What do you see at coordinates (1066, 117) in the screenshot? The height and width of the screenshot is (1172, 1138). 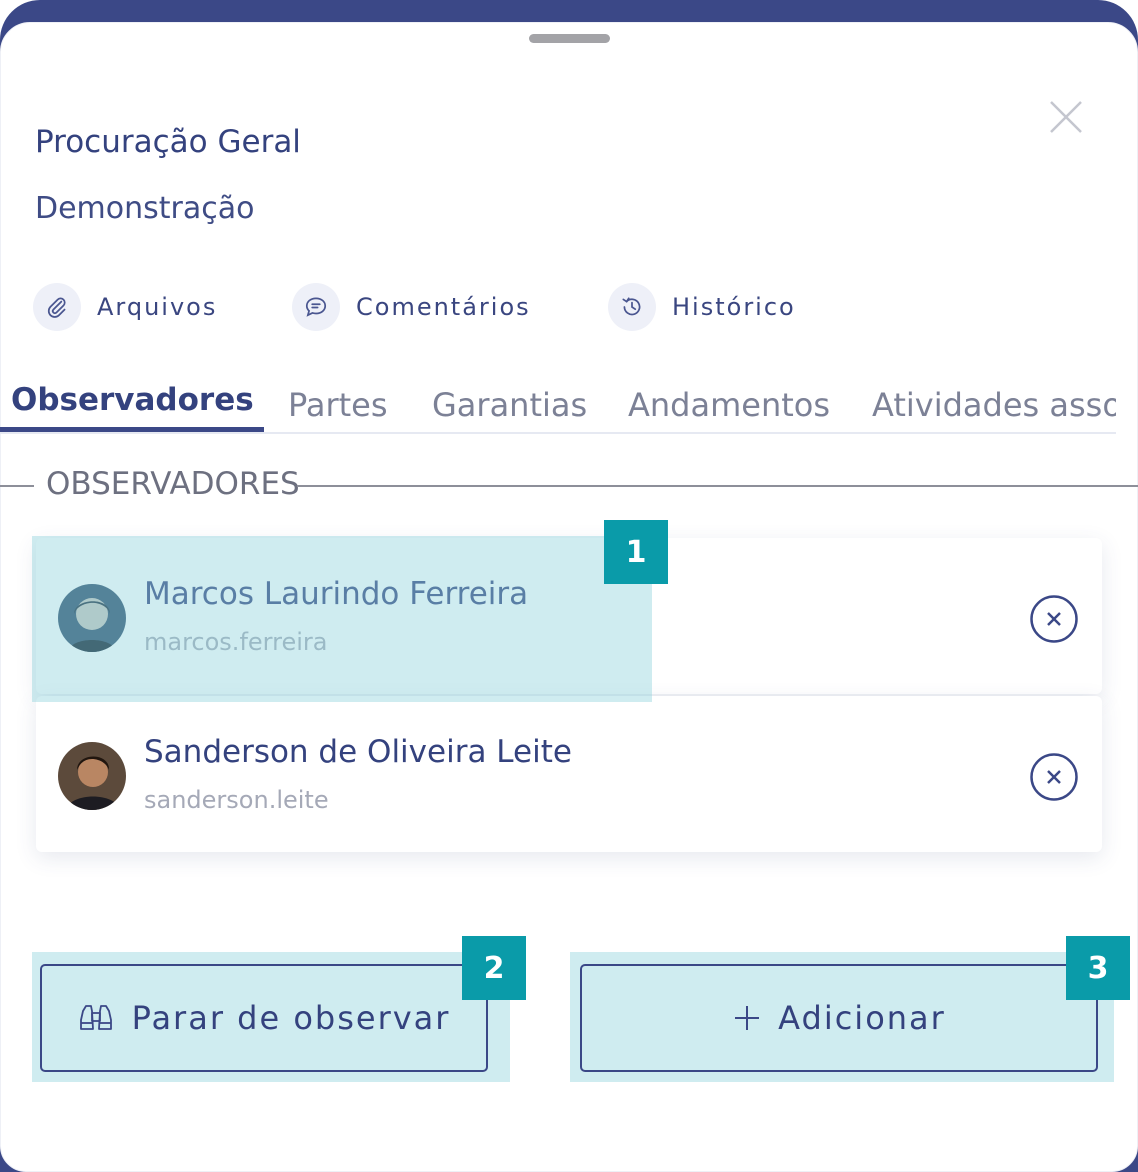 I see `close-icon` at bounding box center [1066, 117].